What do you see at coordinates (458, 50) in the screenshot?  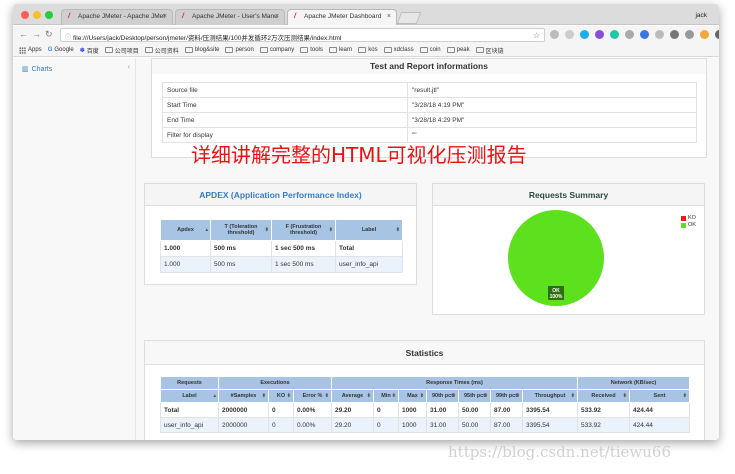 I see `bookmark-folder: peak` at bounding box center [458, 50].